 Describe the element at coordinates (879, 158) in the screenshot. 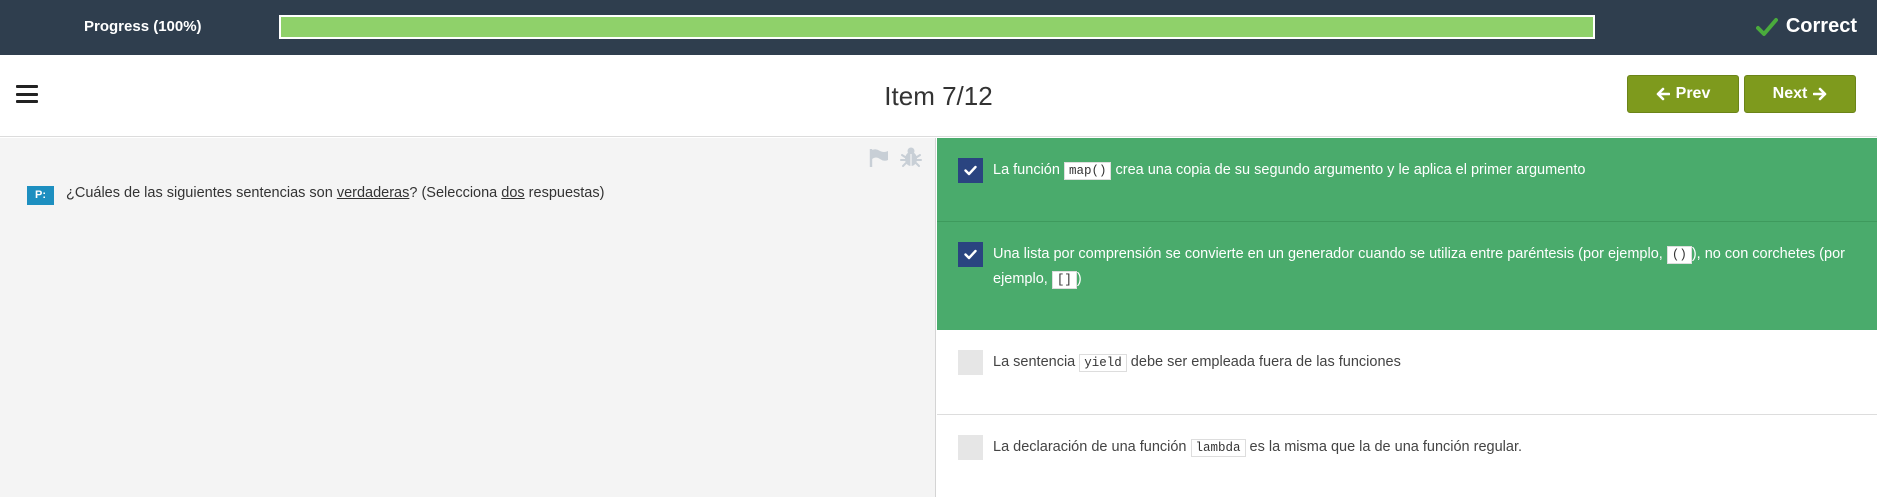

I see `flag-icon` at that location.